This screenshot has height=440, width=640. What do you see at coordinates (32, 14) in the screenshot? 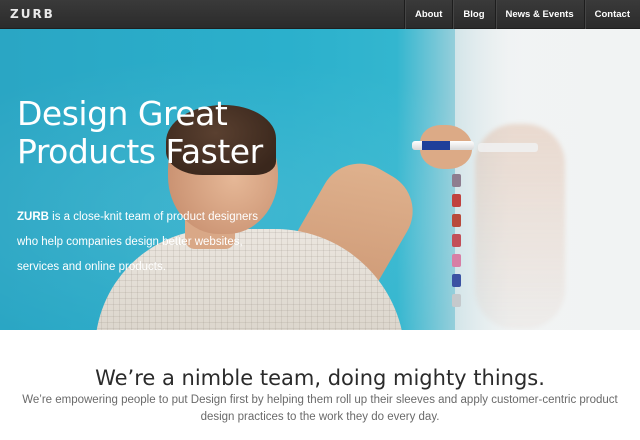
I see `zurb-logo: ZURB` at bounding box center [32, 14].